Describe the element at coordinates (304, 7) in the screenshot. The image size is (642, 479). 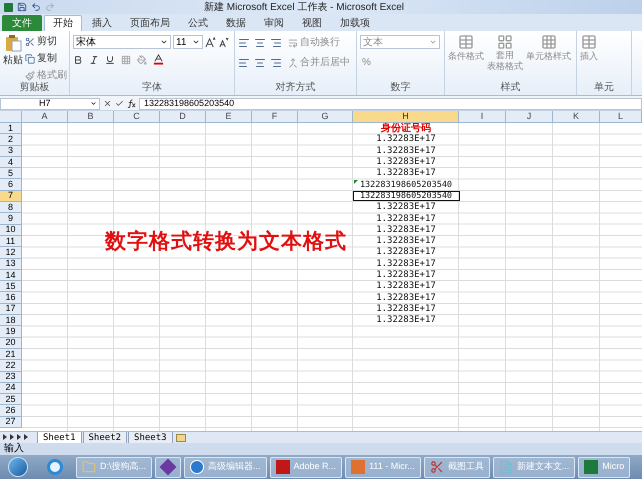
I see `window-title: 新建 Microsoft Excel 工作表 - Microsoft Excel` at that location.